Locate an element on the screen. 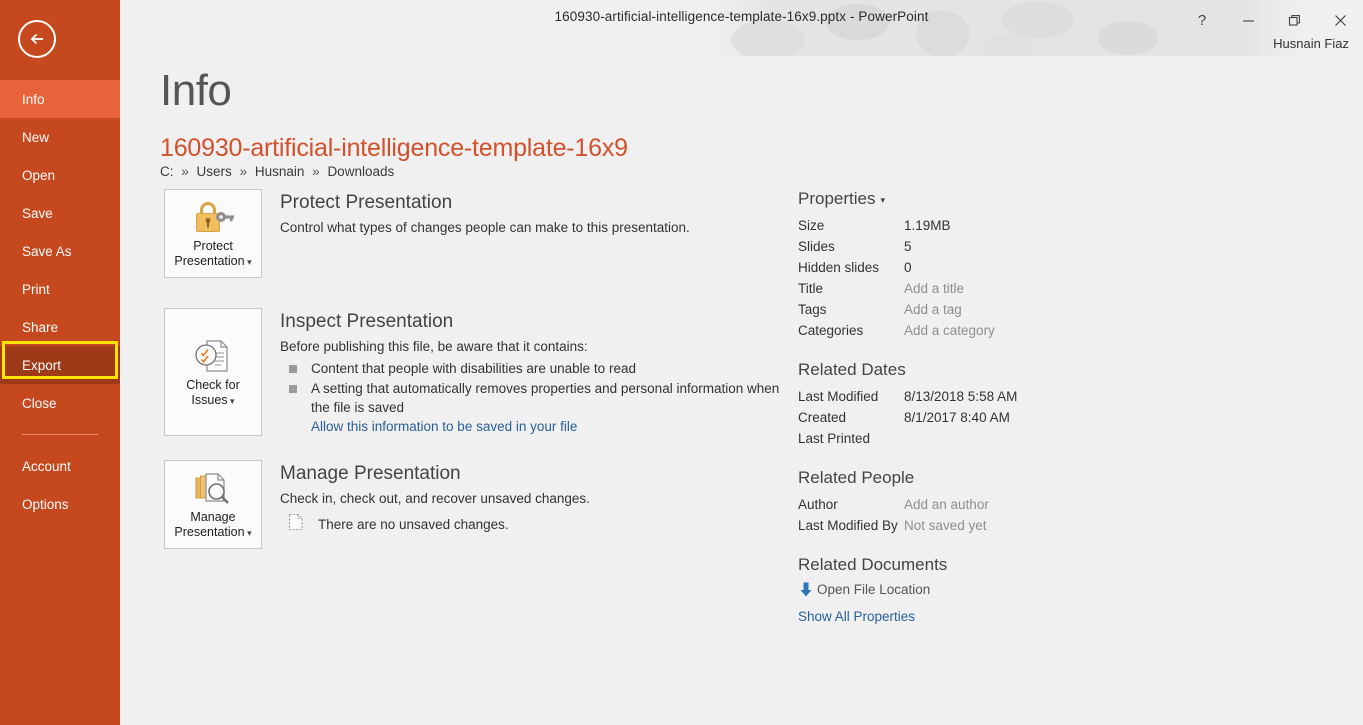  button-label-line1: Protect is located at coordinates (213, 246).